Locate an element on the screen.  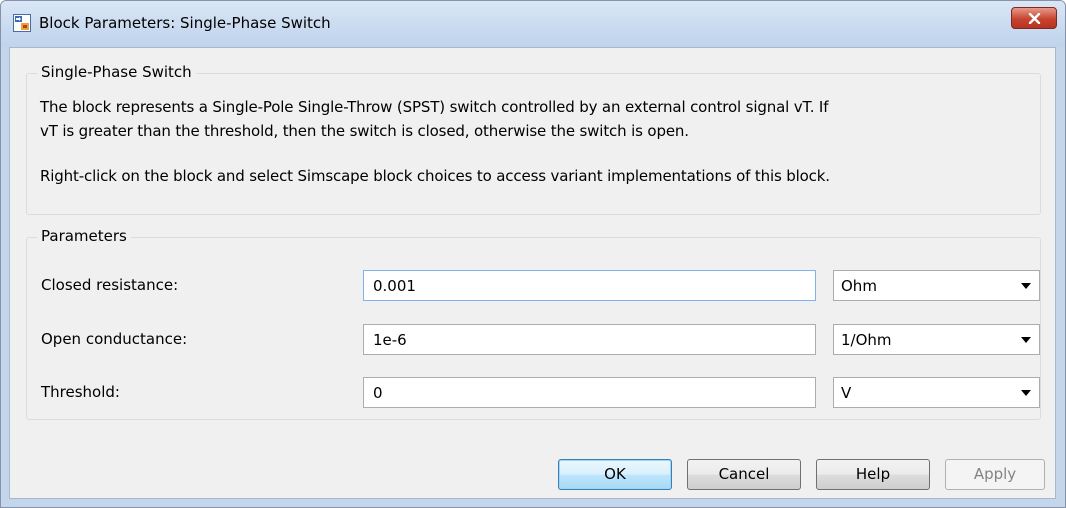
threshold-unit-value: V is located at coordinates (846, 393).